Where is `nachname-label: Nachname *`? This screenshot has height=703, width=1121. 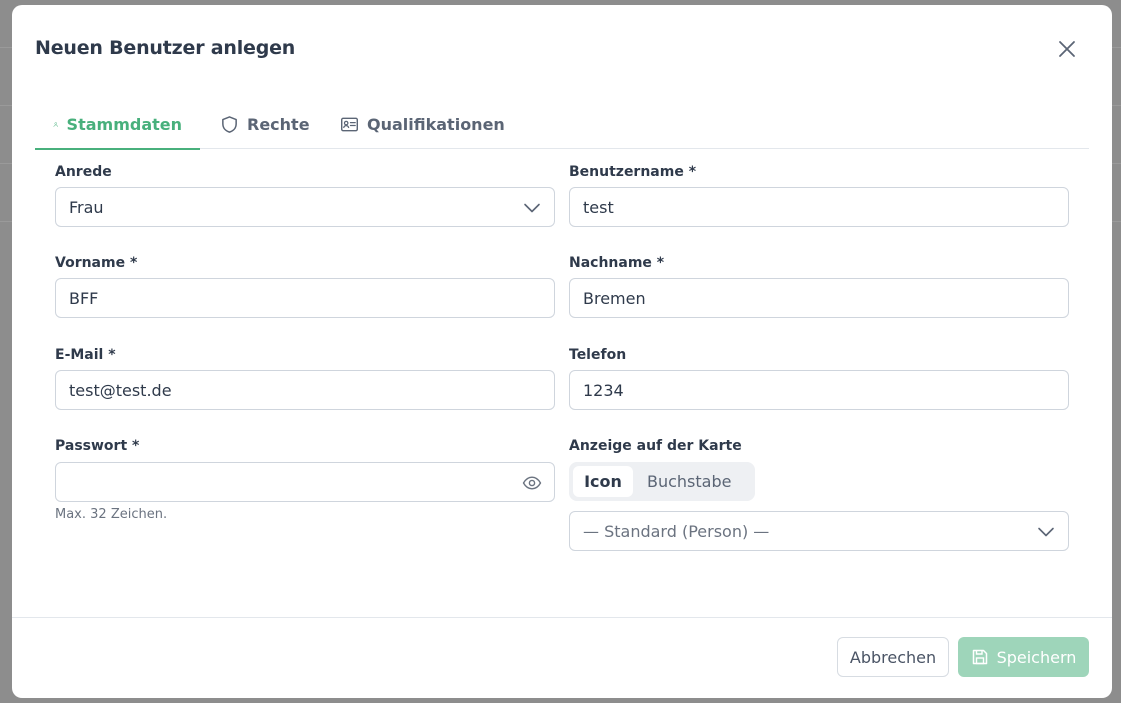
nachname-label: Nachname * is located at coordinates (617, 263).